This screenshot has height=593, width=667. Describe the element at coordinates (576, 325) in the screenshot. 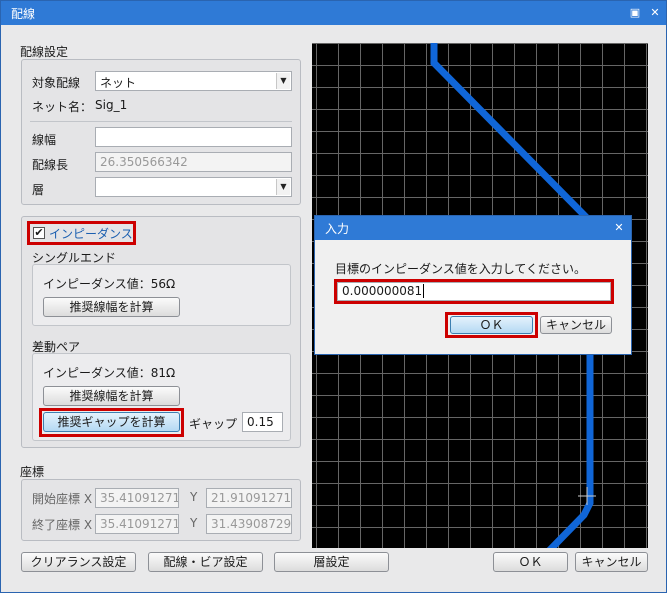

I see `dialog-cancel-button: キャンセル` at that location.